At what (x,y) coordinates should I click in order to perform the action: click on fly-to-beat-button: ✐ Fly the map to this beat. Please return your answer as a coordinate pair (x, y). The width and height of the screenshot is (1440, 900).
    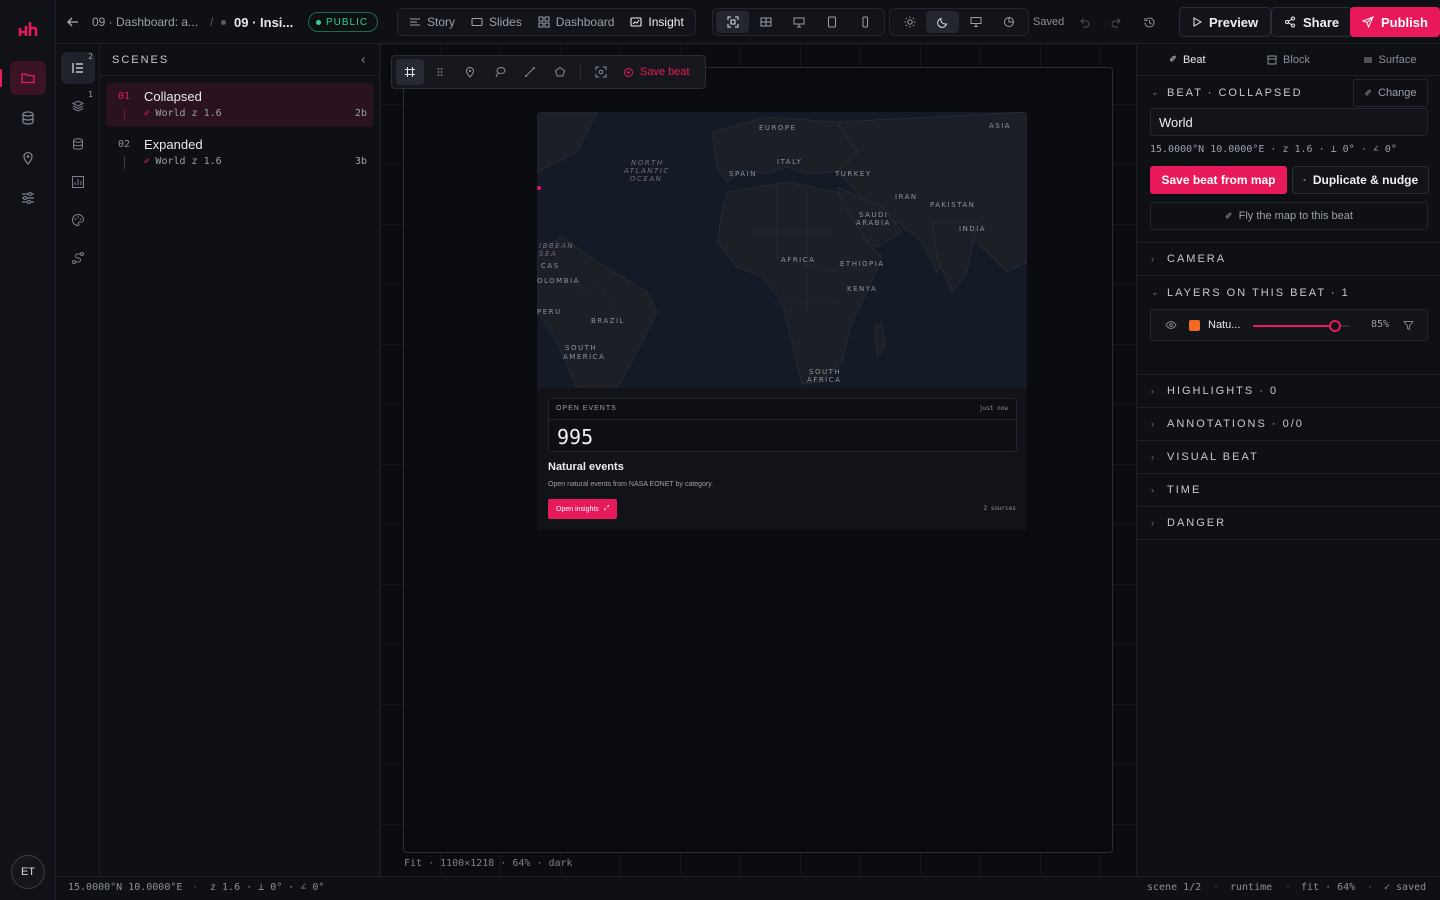
    Looking at the image, I should click on (1289, 216).